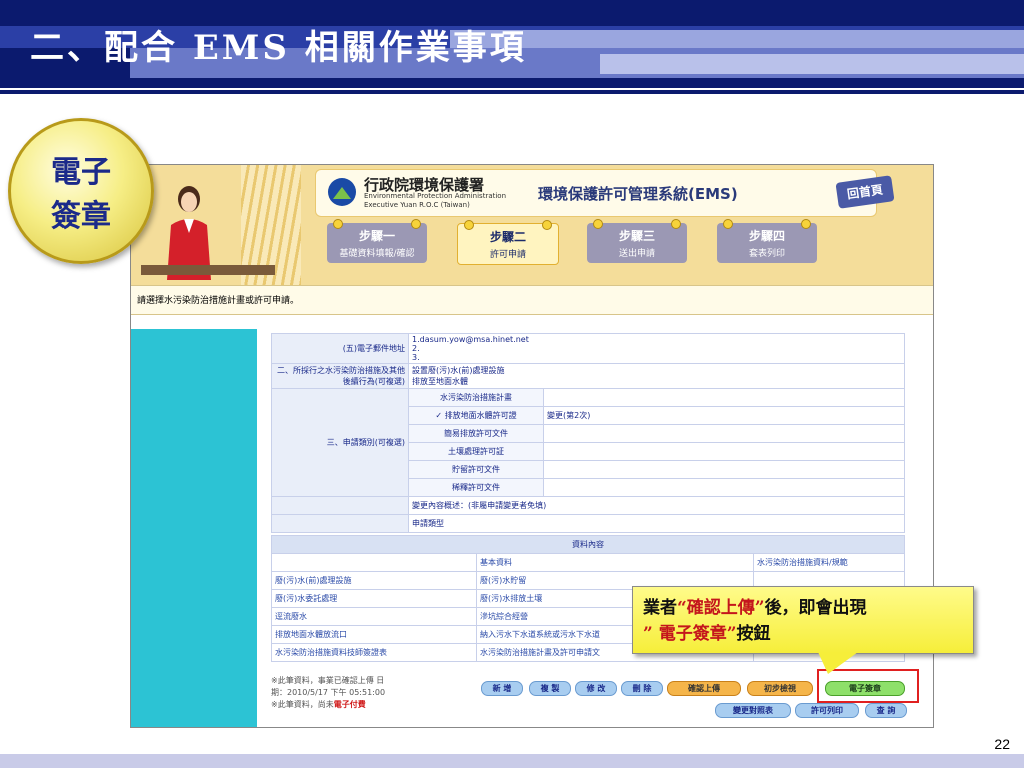  Describe the element at coordinates (302, 704) in the screenshot. I see `note-text: ※此筆資料，尚未` at that location.